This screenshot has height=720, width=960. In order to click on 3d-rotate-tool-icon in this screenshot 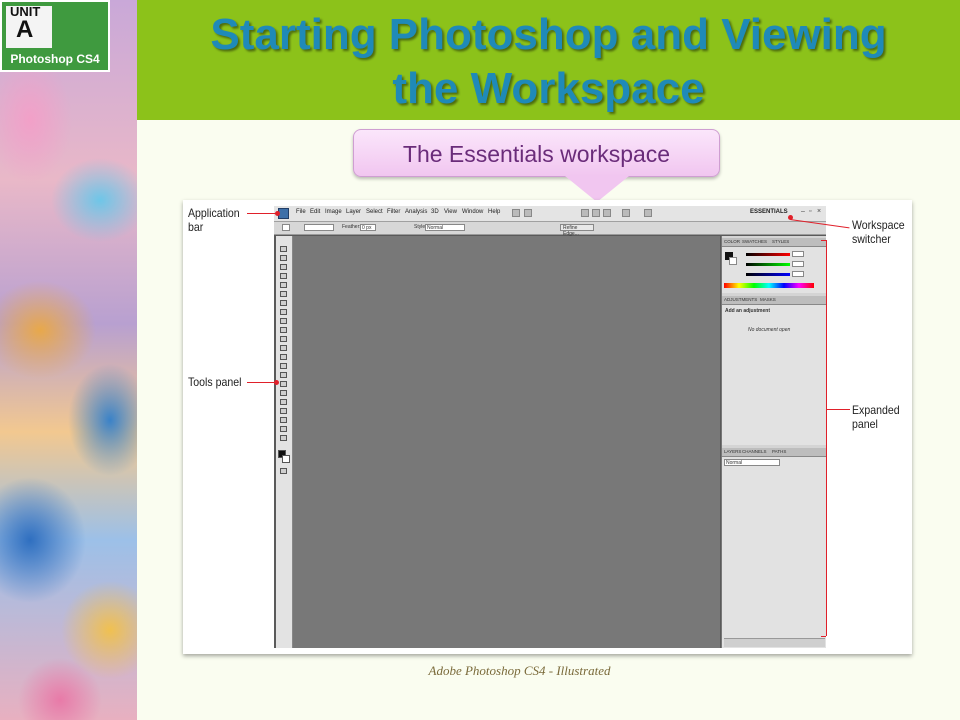, I will do `click(283, 411)`.